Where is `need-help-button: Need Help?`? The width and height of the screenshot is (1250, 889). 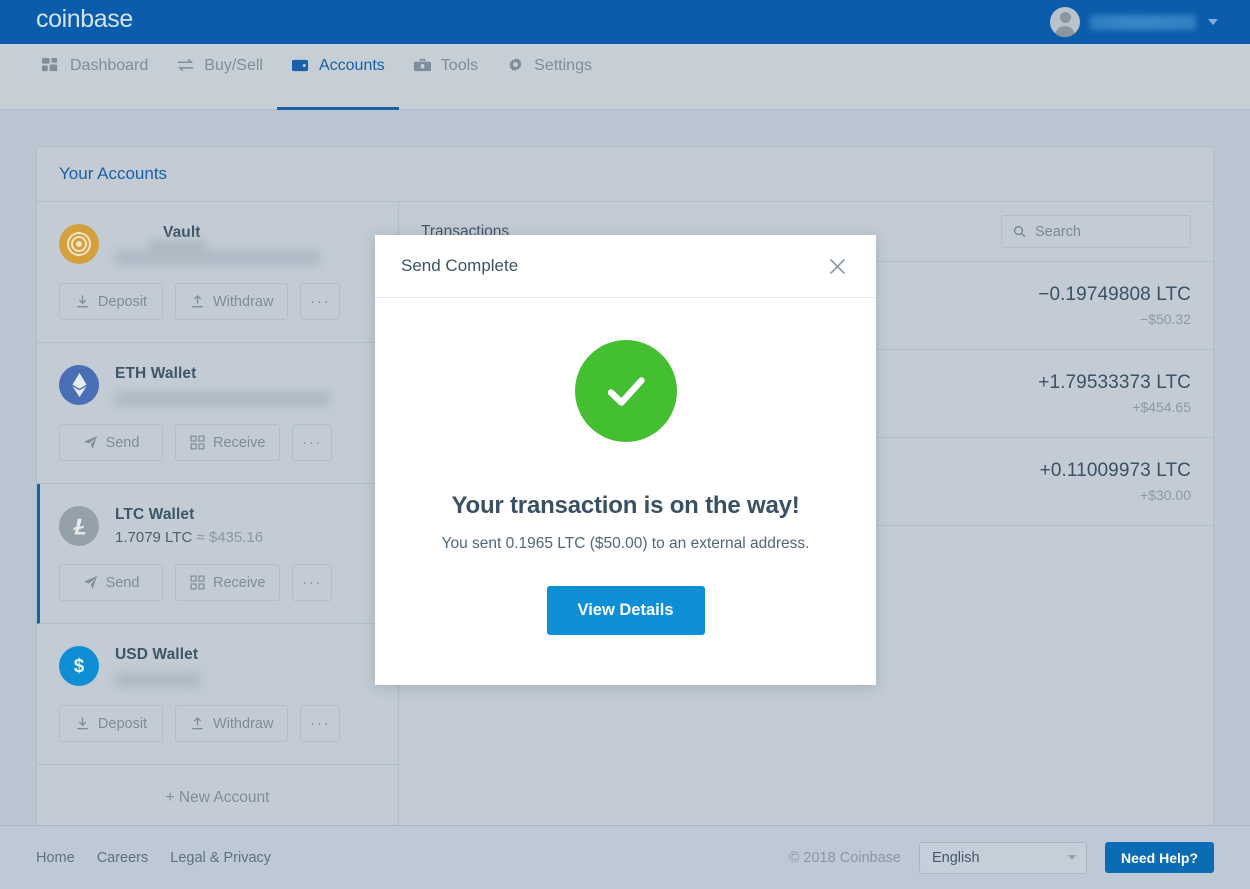 need-help-button: Need Help? is located at coordinates (1159, 857).